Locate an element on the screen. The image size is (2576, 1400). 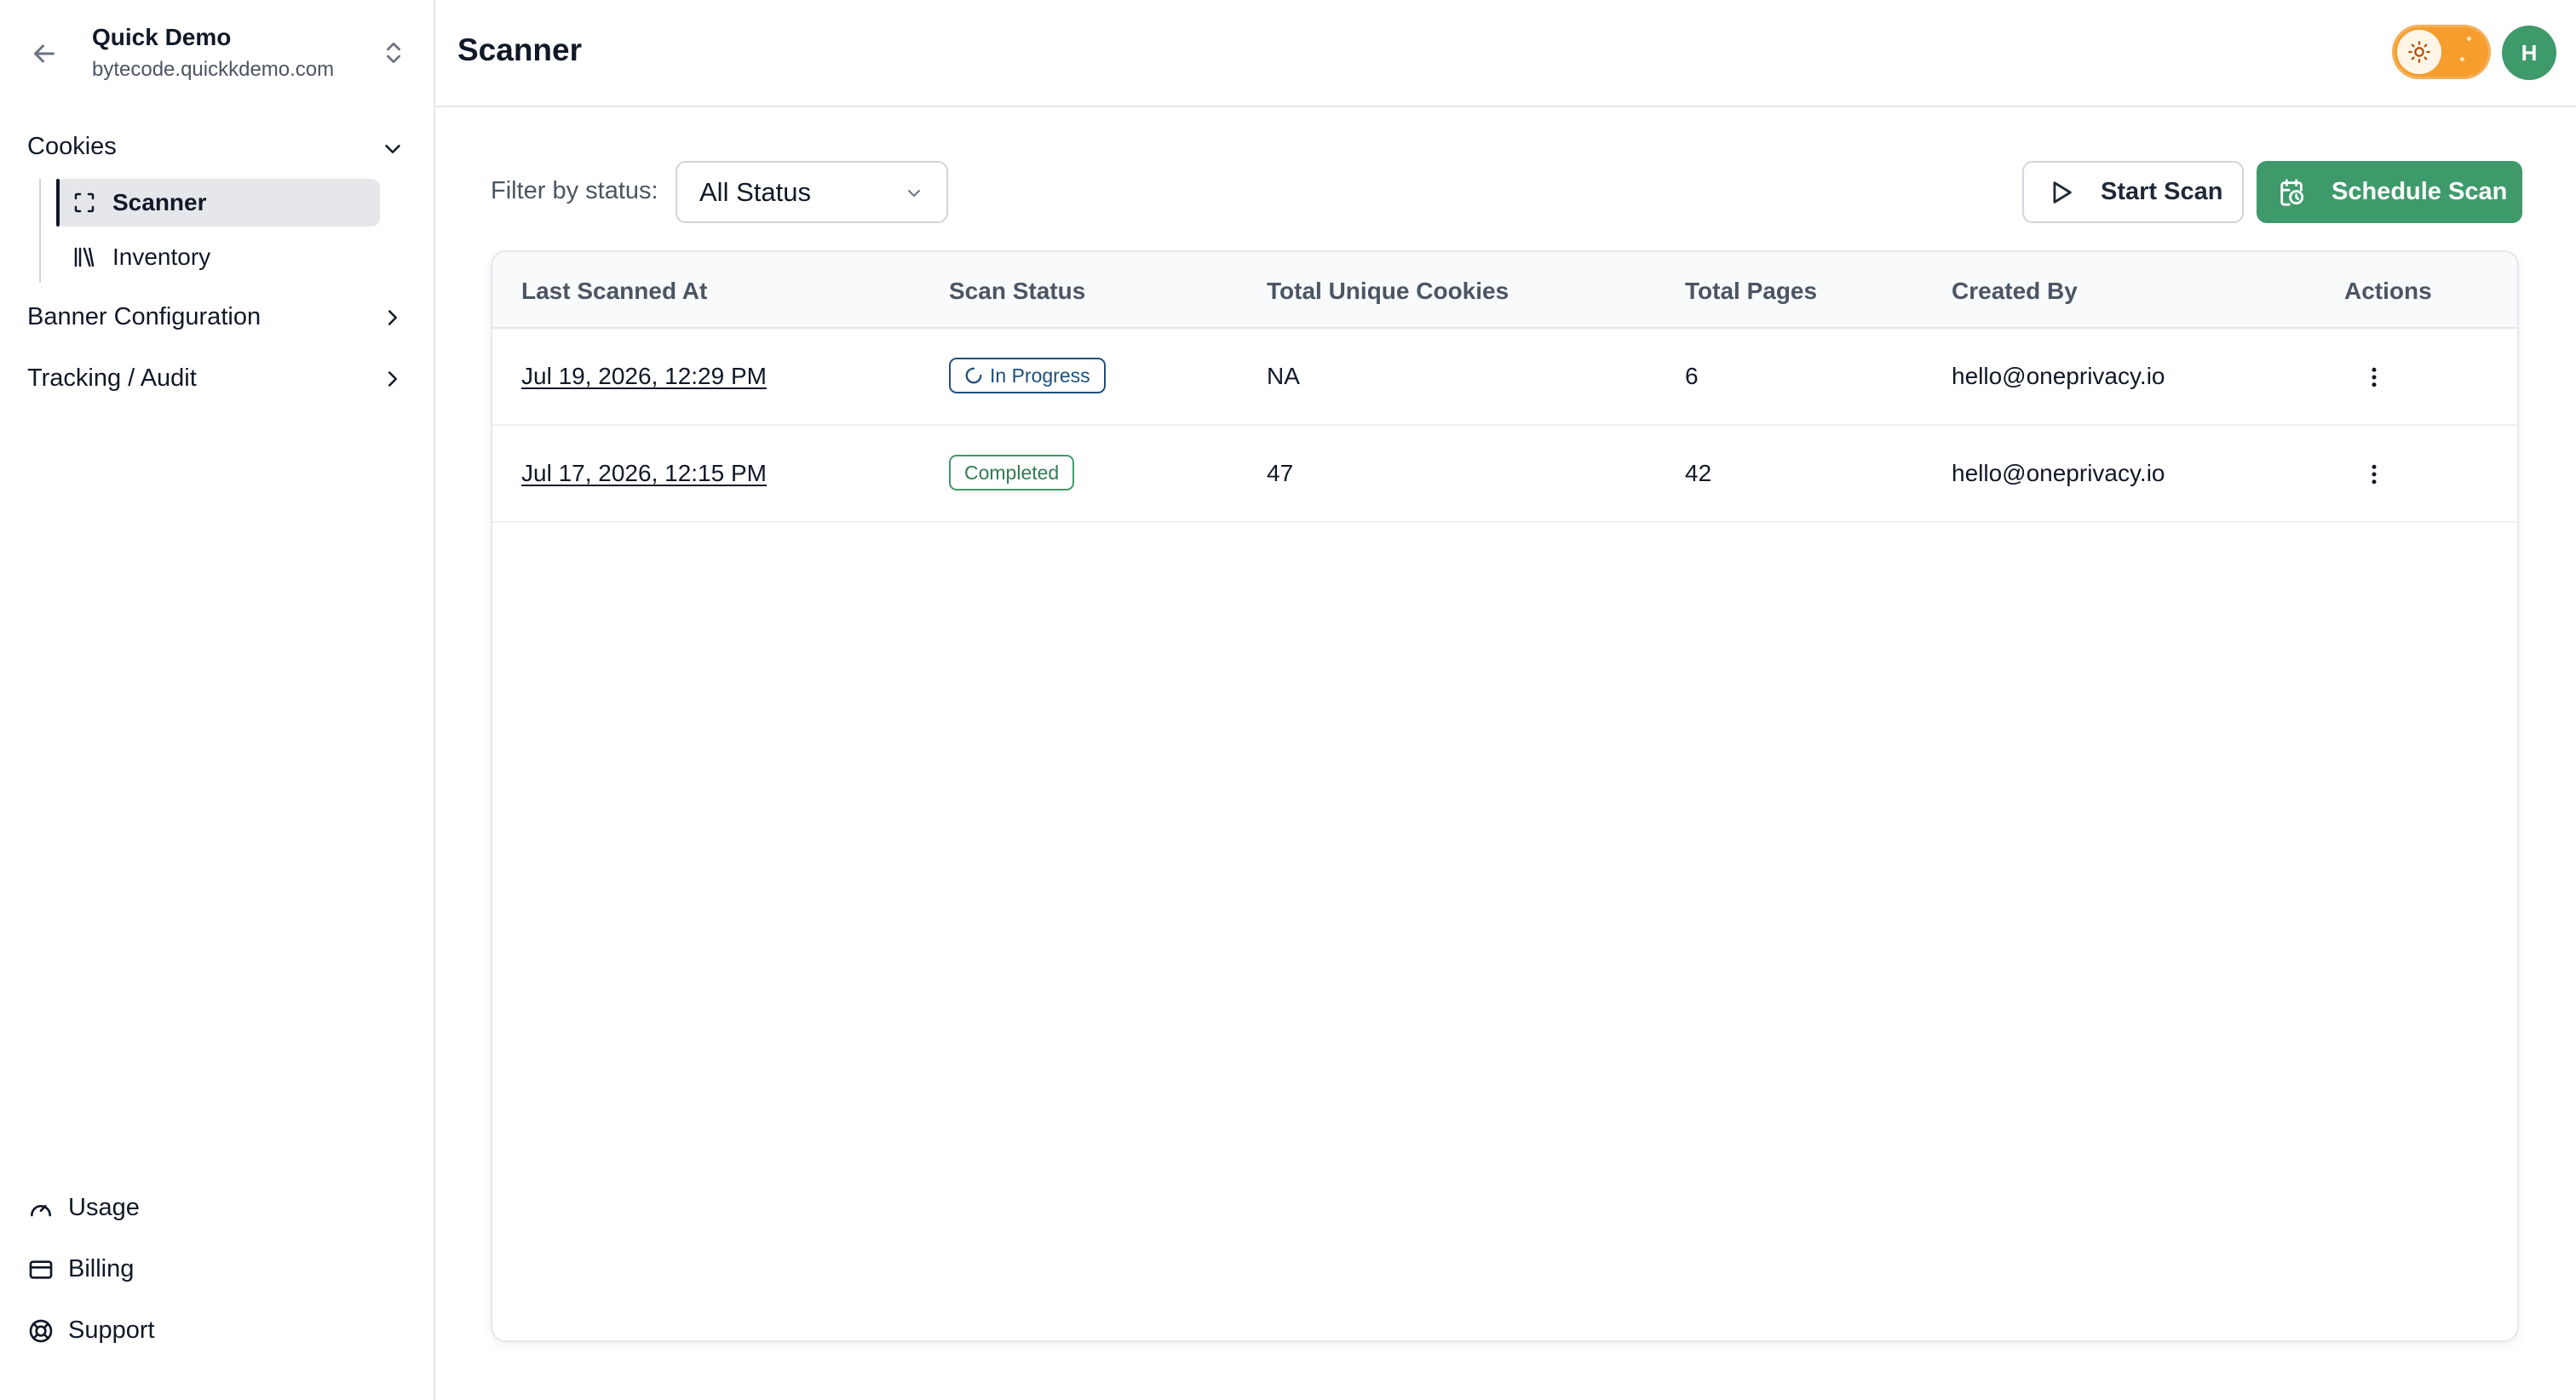
last-scanned-link: Jul 19, 2026, 12:29 PM is located at coordinates (644, 376).